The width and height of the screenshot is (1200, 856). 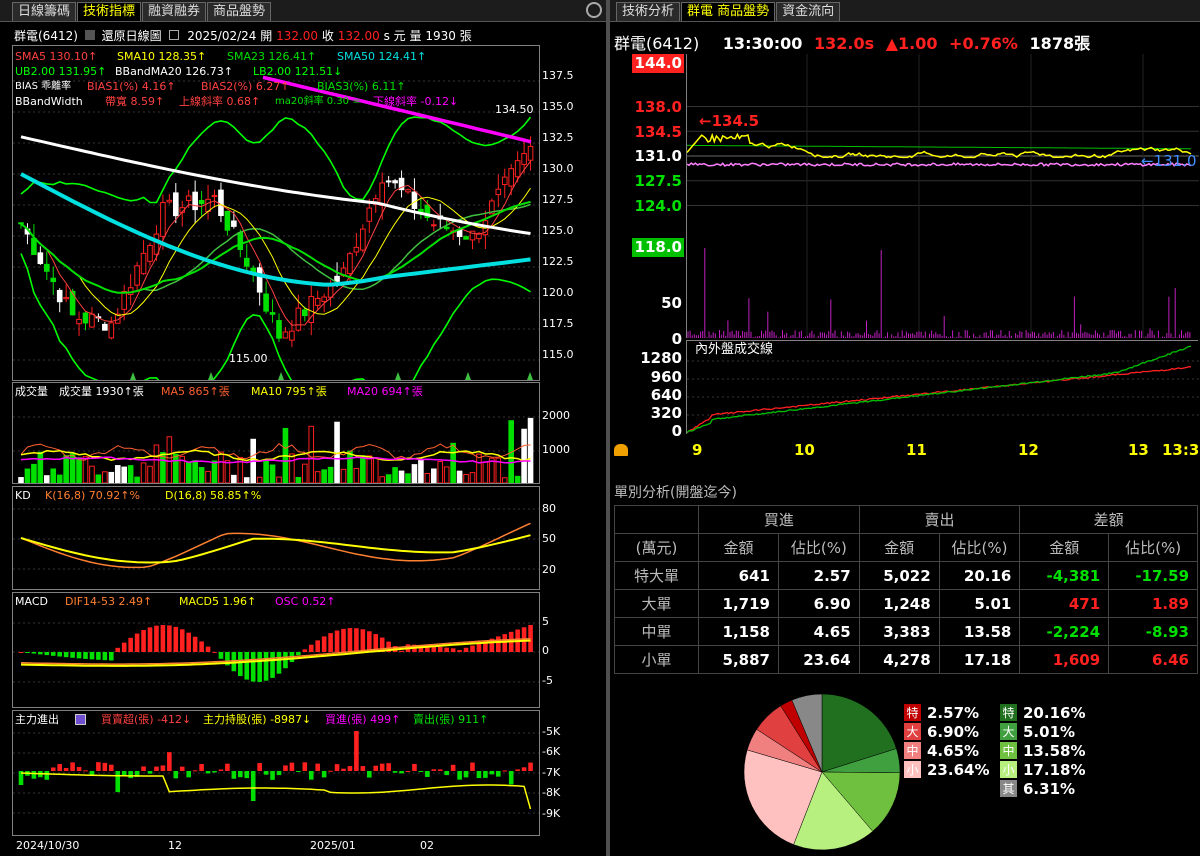 I want to click on bias2-legend: BIAS2(%) 6.27↑, so click(x=245, y=86).